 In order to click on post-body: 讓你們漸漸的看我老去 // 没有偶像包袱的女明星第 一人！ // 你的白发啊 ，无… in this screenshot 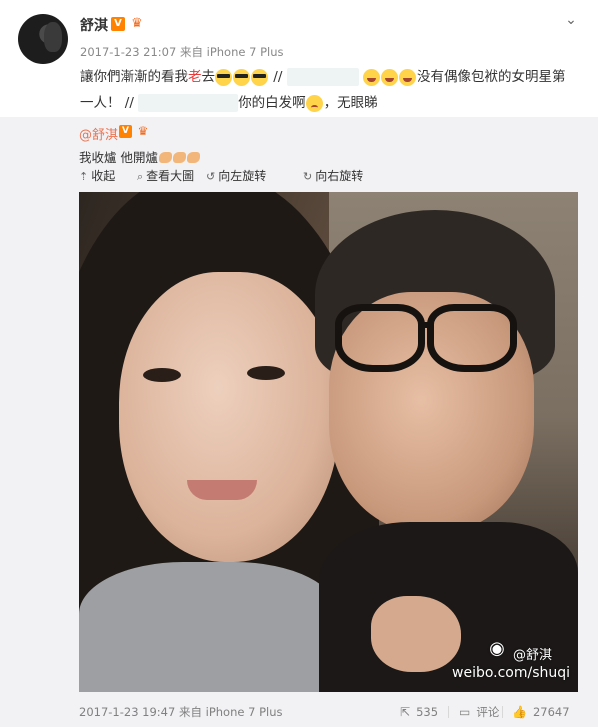, I will do `click(330, 90)`.